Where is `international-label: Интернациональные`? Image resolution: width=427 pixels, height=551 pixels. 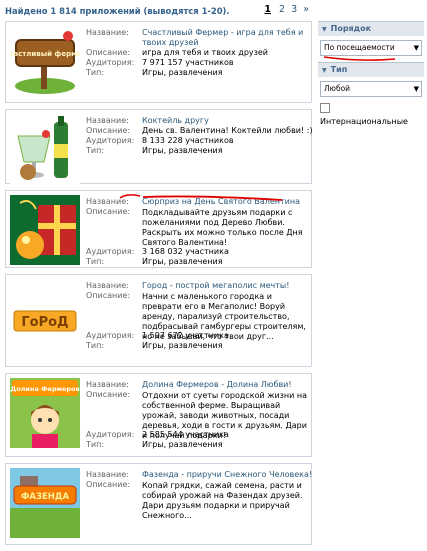 international-label: Интернациональные is located at coordinates (364, 121).